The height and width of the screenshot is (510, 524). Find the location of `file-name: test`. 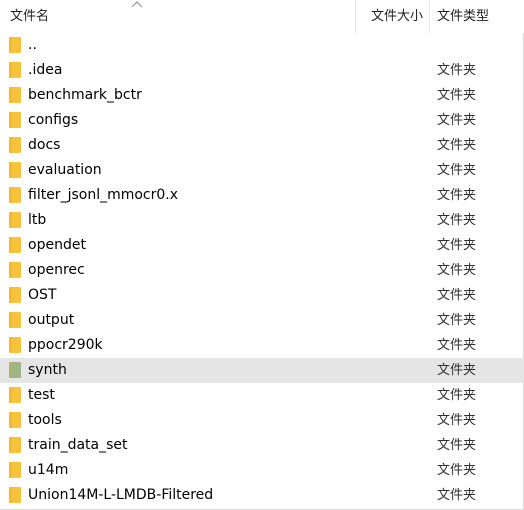

file-name: test is located at coordinates (41, 395).